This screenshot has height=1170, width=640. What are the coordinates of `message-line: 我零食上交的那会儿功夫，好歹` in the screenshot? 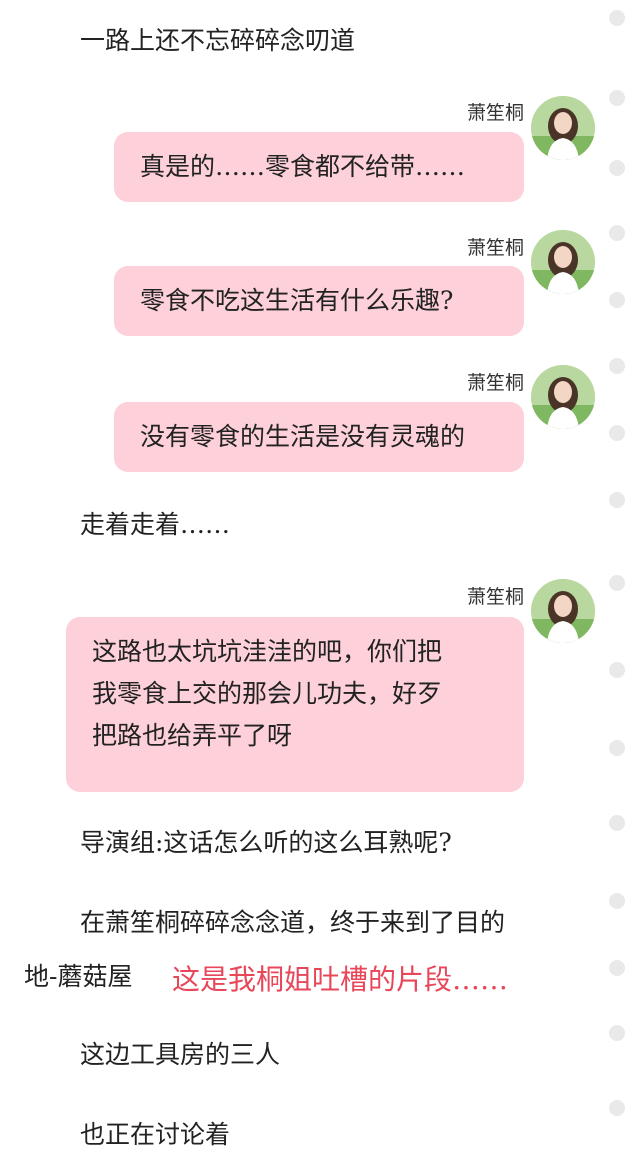 It's located at (267, 693).